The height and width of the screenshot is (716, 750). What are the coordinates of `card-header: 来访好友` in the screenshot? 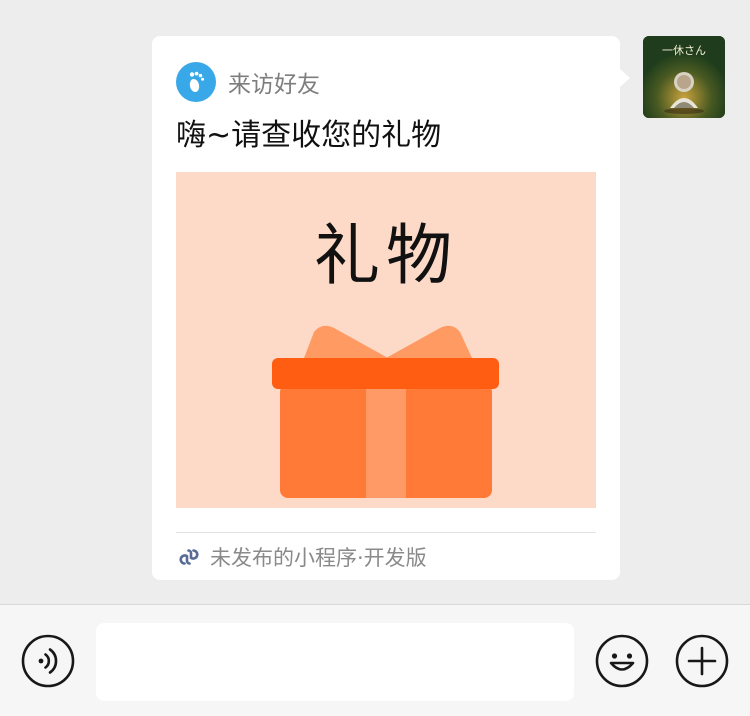 It's located at (248, 82).